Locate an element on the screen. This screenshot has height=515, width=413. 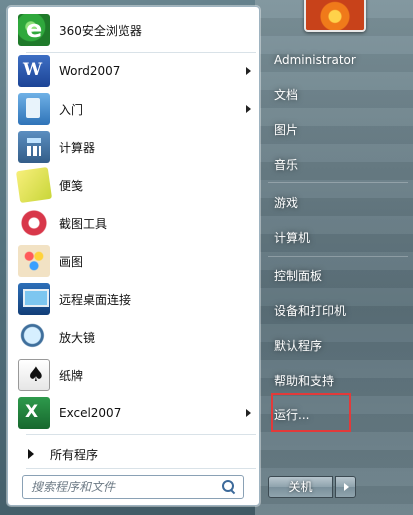
computer-link: 计算机 is located at coordinates (313, 238).